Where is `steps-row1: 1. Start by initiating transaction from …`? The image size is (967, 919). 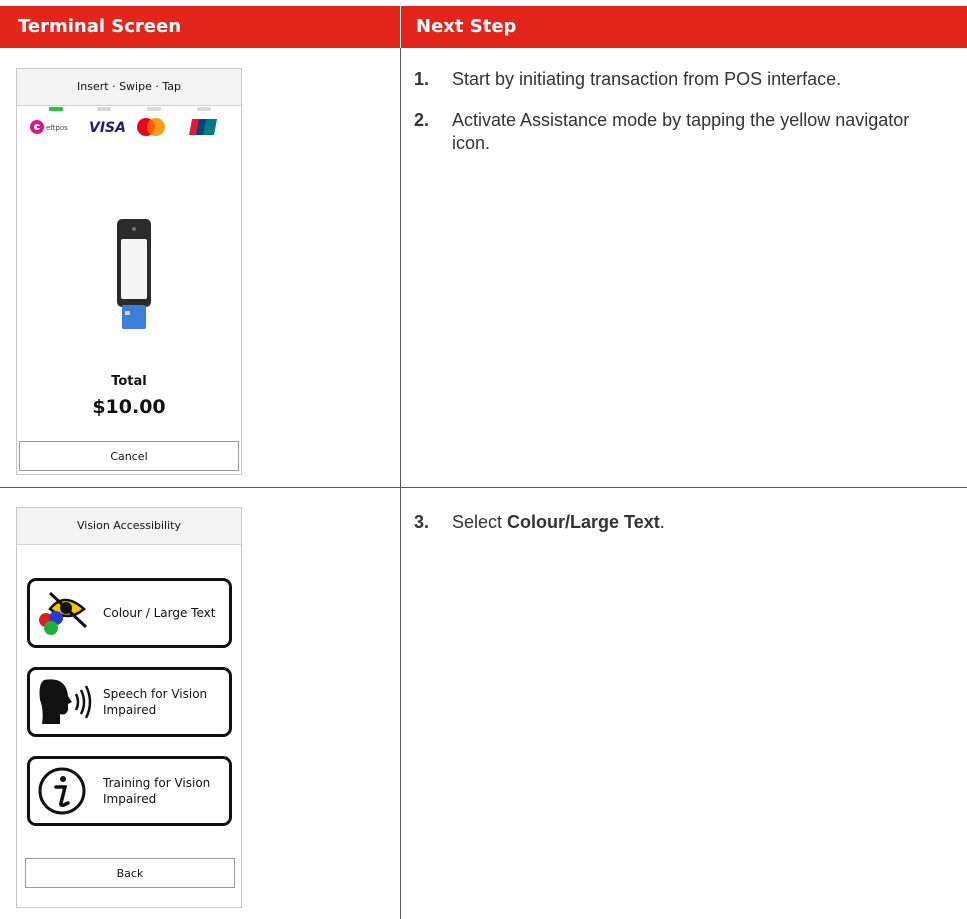 steps-row1: 1. Start by initiating transaction from … is located at coordinates (681, 120).